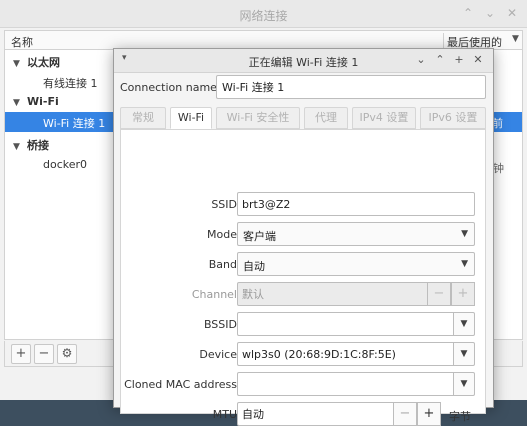  What do you see at coordinates (405, 414) in the screenshot?
I see `mtu-decrement-button: −` at bounding box center [405, 414].